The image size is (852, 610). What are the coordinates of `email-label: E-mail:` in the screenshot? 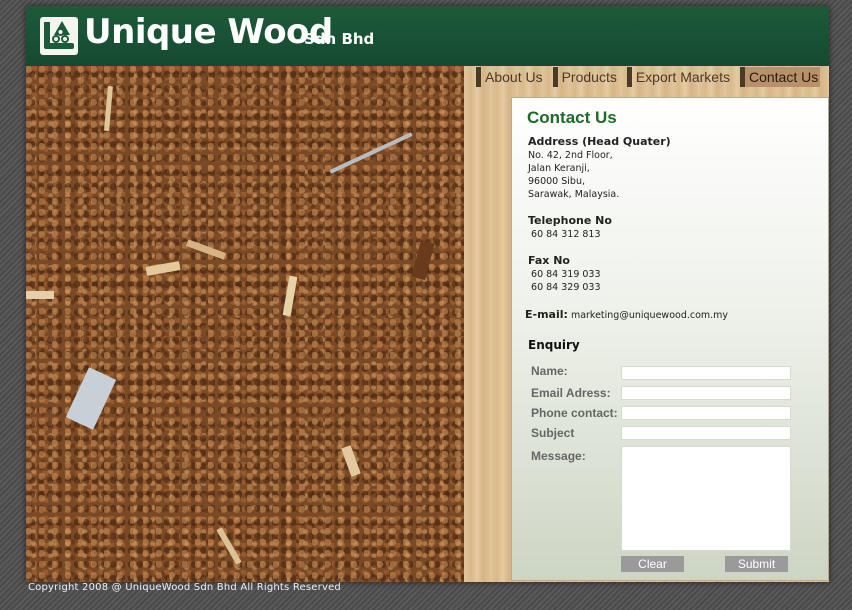 It's located at (546, 314).